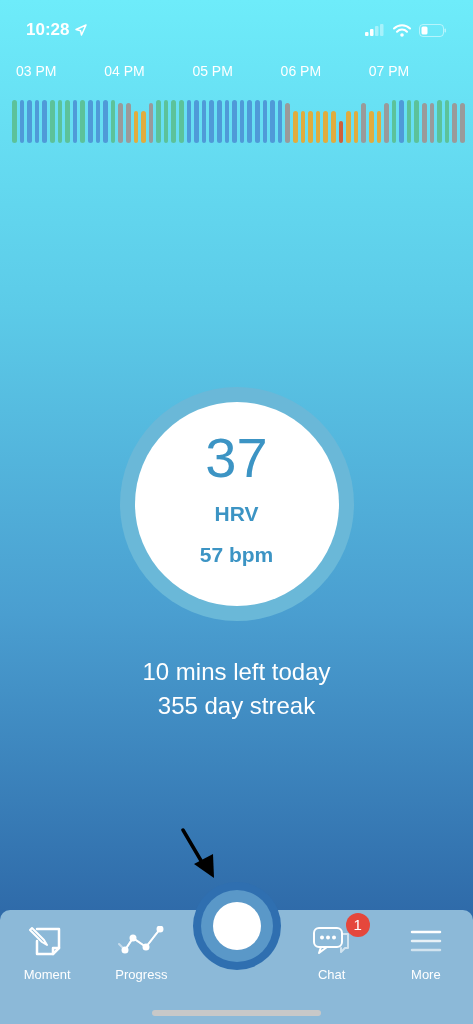 The image size is (473, 1024). Describe the element at coordinates (236, 457) in the screenshot. I see `hrv-value: 37` at that location.